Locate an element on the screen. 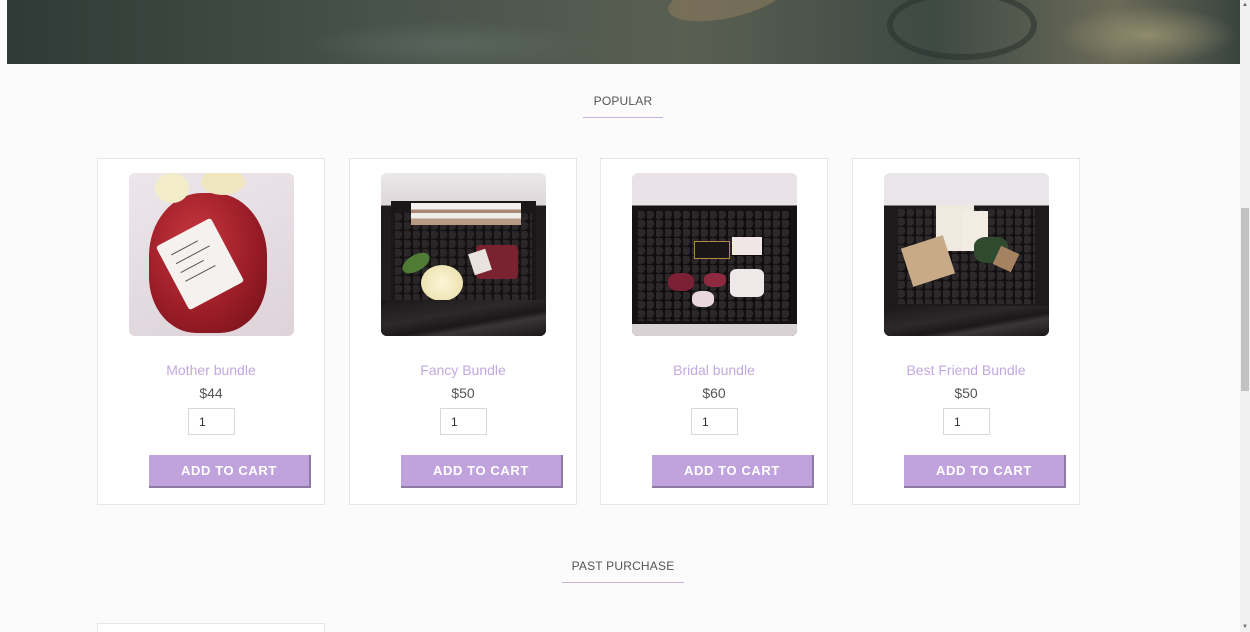 Image resolution: width=1250 pixels, height=632 pixels. product-card: Best Friend Bundle $50 ADD TO CART is located at coordinates (966, 331).